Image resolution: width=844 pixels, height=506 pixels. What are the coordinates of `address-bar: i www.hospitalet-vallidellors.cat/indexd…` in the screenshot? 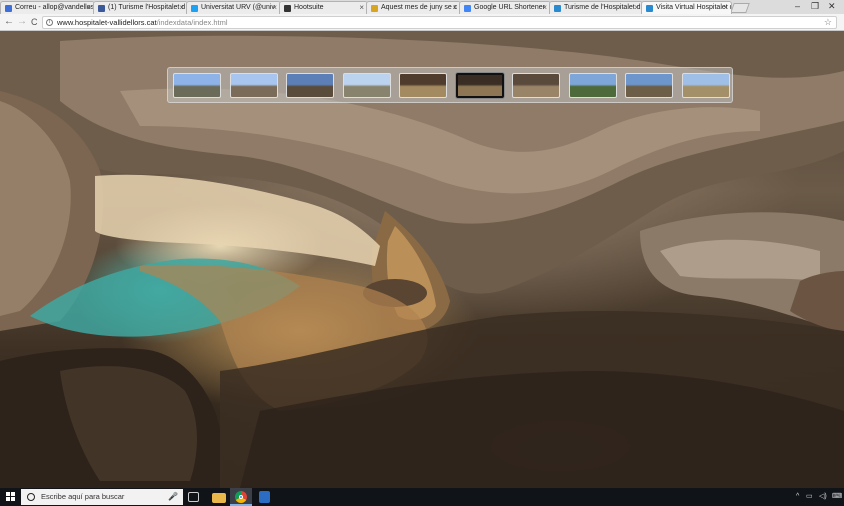 It's located at (439, 22).